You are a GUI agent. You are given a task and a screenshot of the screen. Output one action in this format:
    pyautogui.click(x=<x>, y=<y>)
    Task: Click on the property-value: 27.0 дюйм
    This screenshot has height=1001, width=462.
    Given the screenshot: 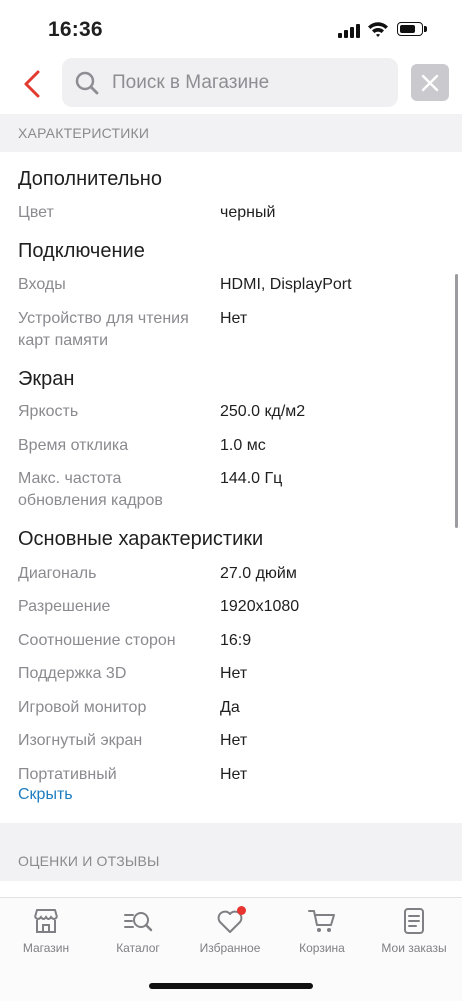 What is the action you would take?
    pyautogui.click(x=258, y=573)
    